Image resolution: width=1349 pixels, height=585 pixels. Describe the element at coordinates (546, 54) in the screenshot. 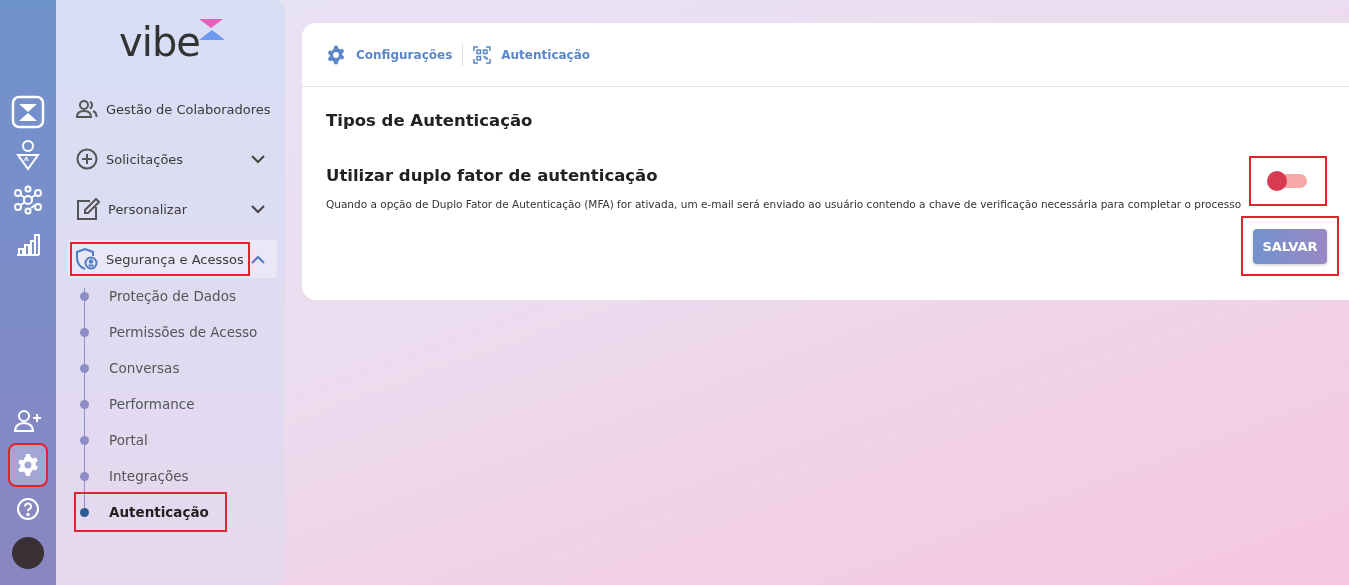

I see `breadcrumb-link: Autenticação` at that location.